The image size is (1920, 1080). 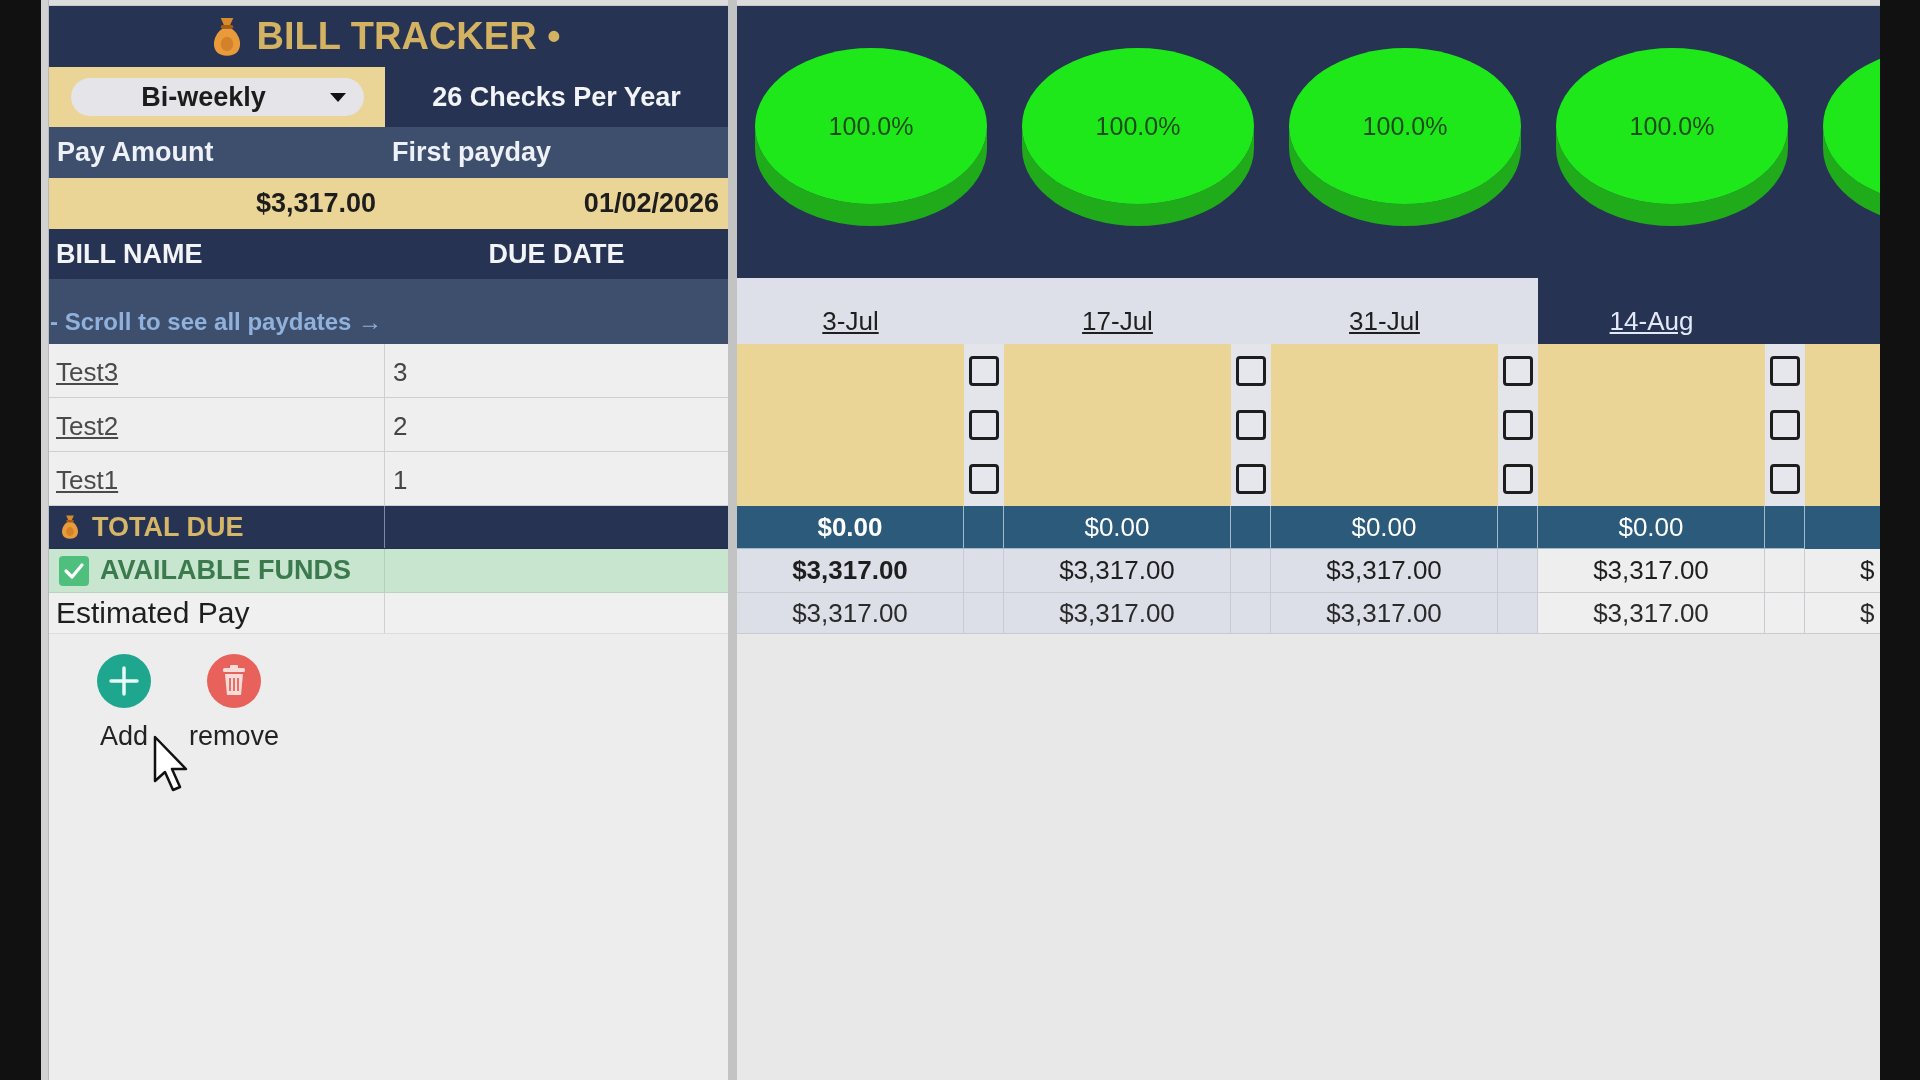 What do you see at coordinates (225, 570) in the screenshot?
I see `available-funds-label: AVAILABLE FUNDS` at bounding box center [225, 570].